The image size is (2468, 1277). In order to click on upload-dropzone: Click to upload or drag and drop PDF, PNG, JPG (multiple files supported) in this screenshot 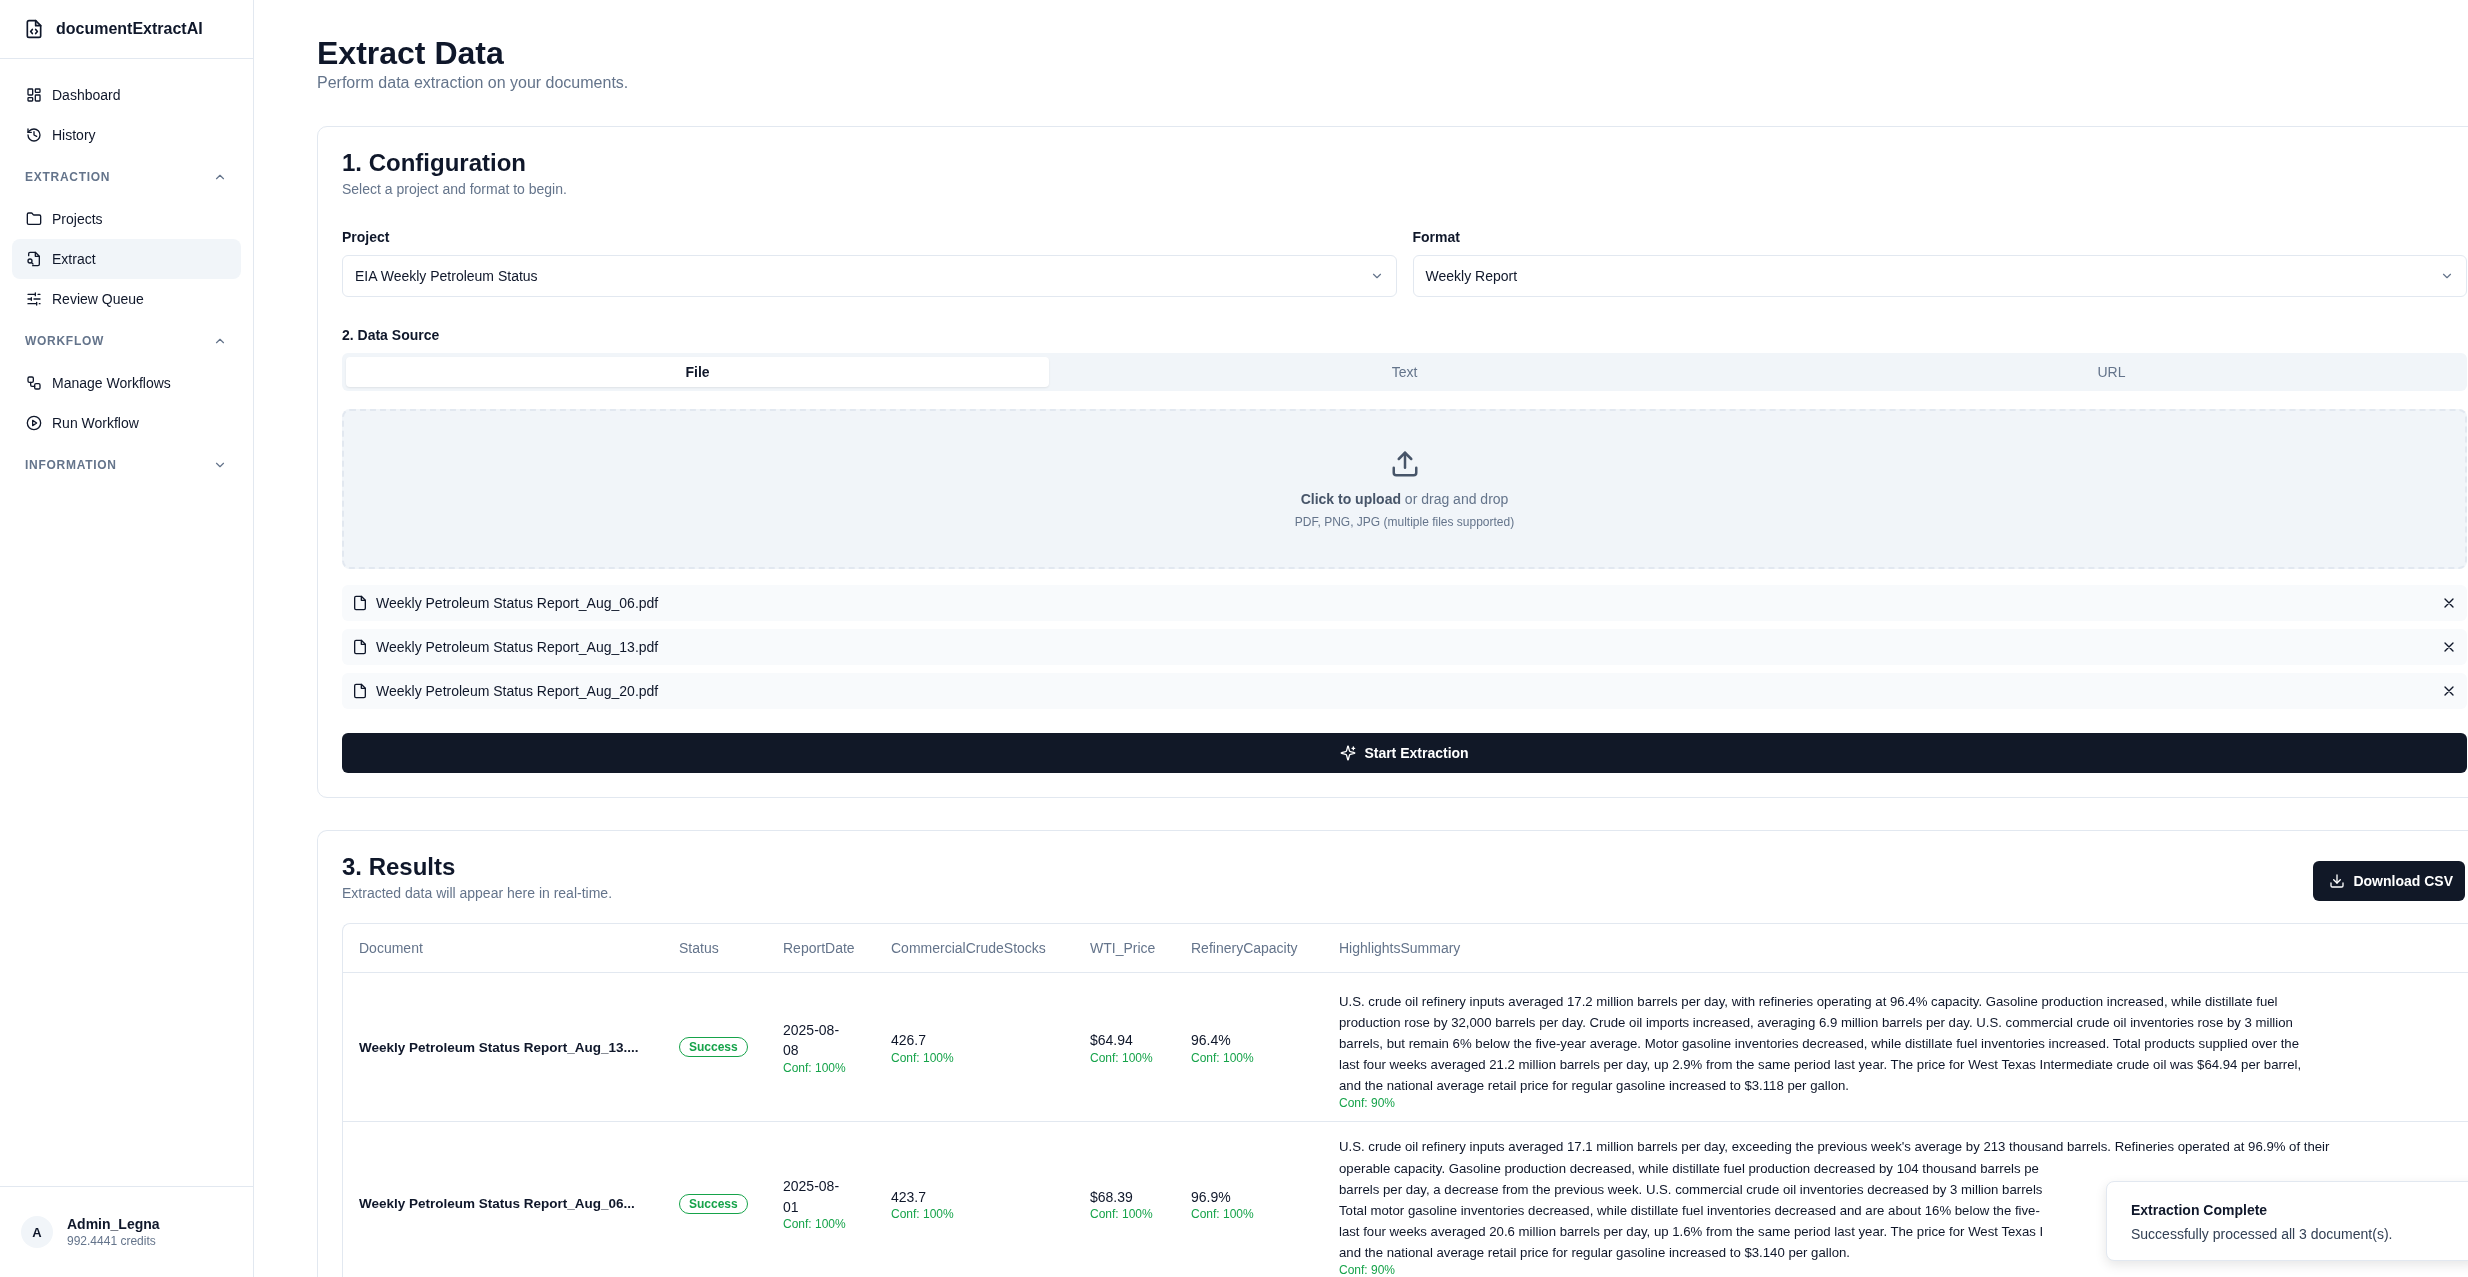, I will do `click(1404, 489)`.